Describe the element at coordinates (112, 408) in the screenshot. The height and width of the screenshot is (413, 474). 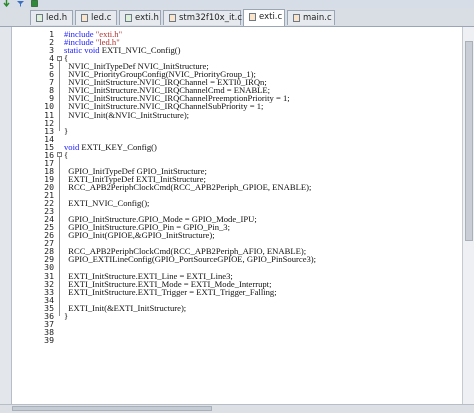
I see `horizontal-scroll-thumb` at that location.